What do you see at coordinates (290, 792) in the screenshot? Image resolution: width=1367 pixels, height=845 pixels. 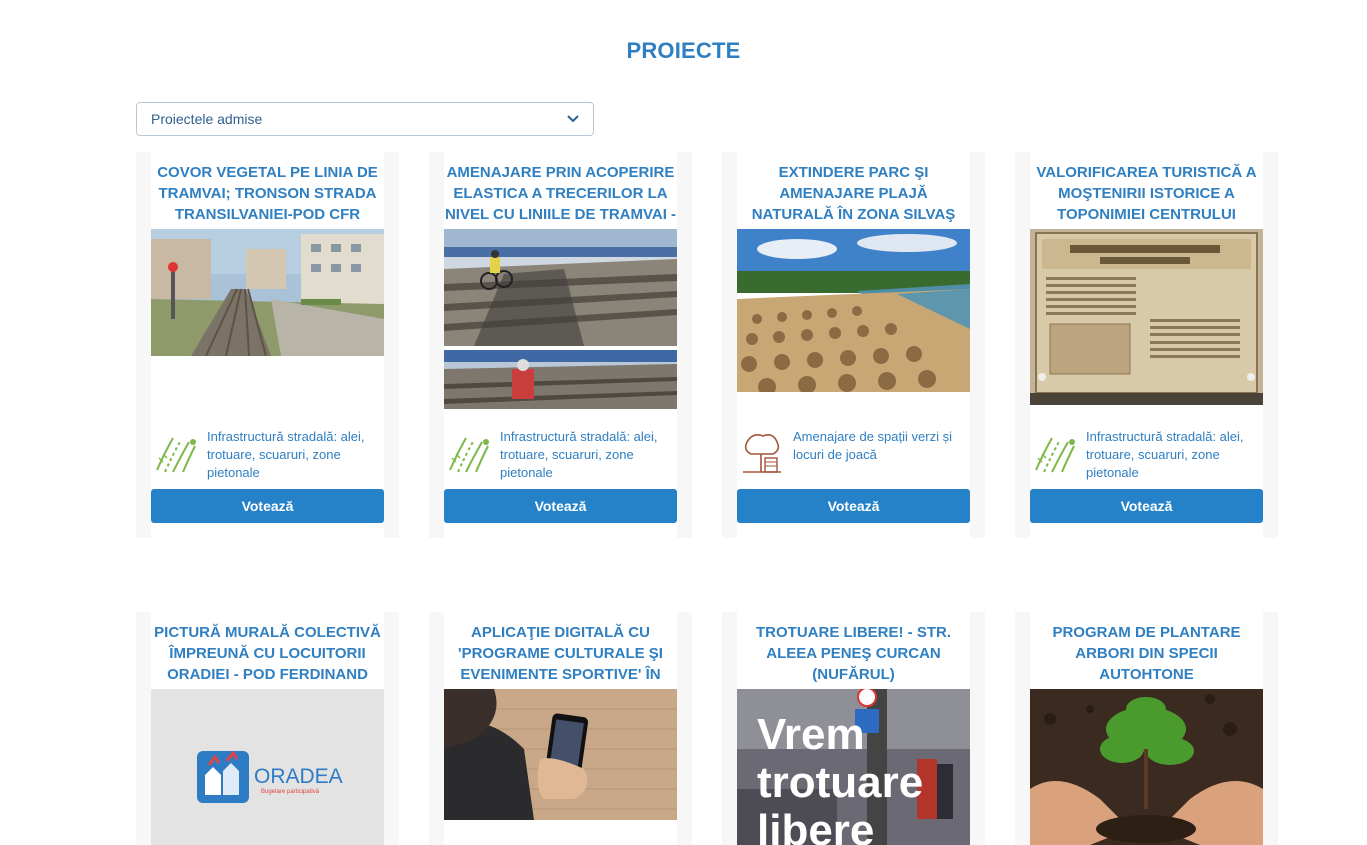 I see `oradea-logo-subtext: Bugetare participativă` at bounding box center [290, 792].